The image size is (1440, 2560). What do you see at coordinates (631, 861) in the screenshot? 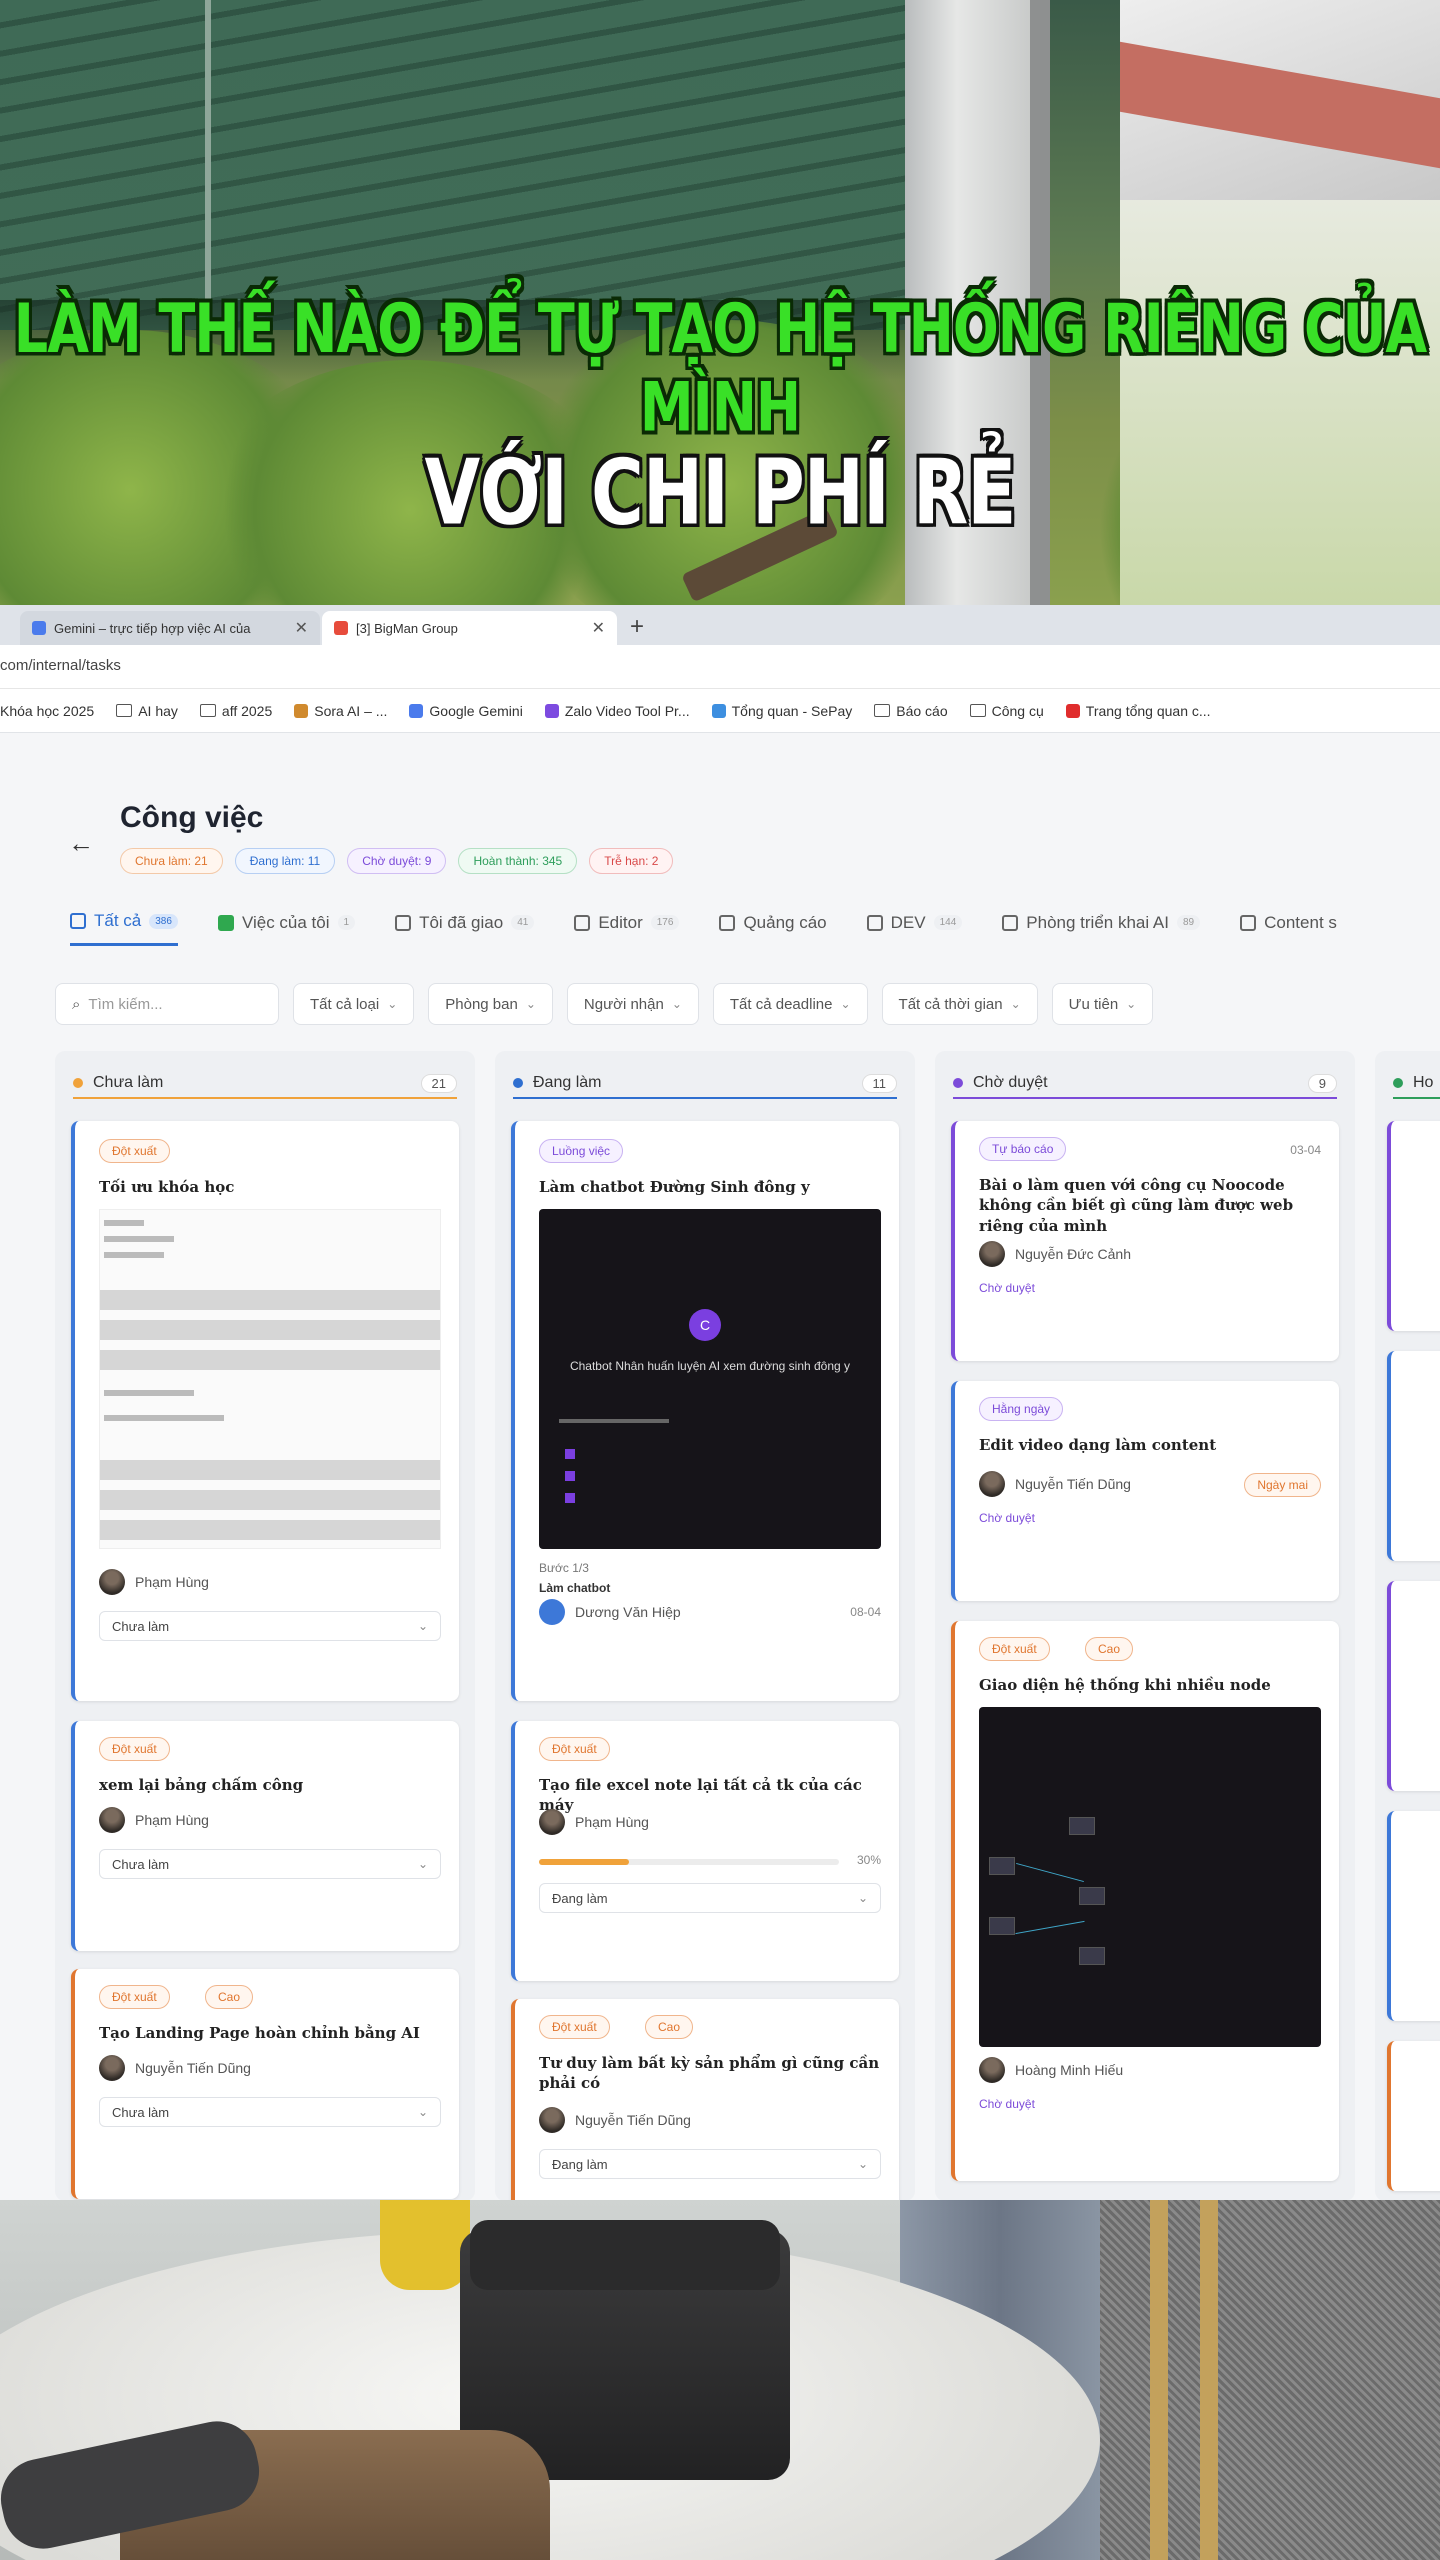
I see `stat-overdue: Trễ hạn: 2` at bounding box center [631, 861].